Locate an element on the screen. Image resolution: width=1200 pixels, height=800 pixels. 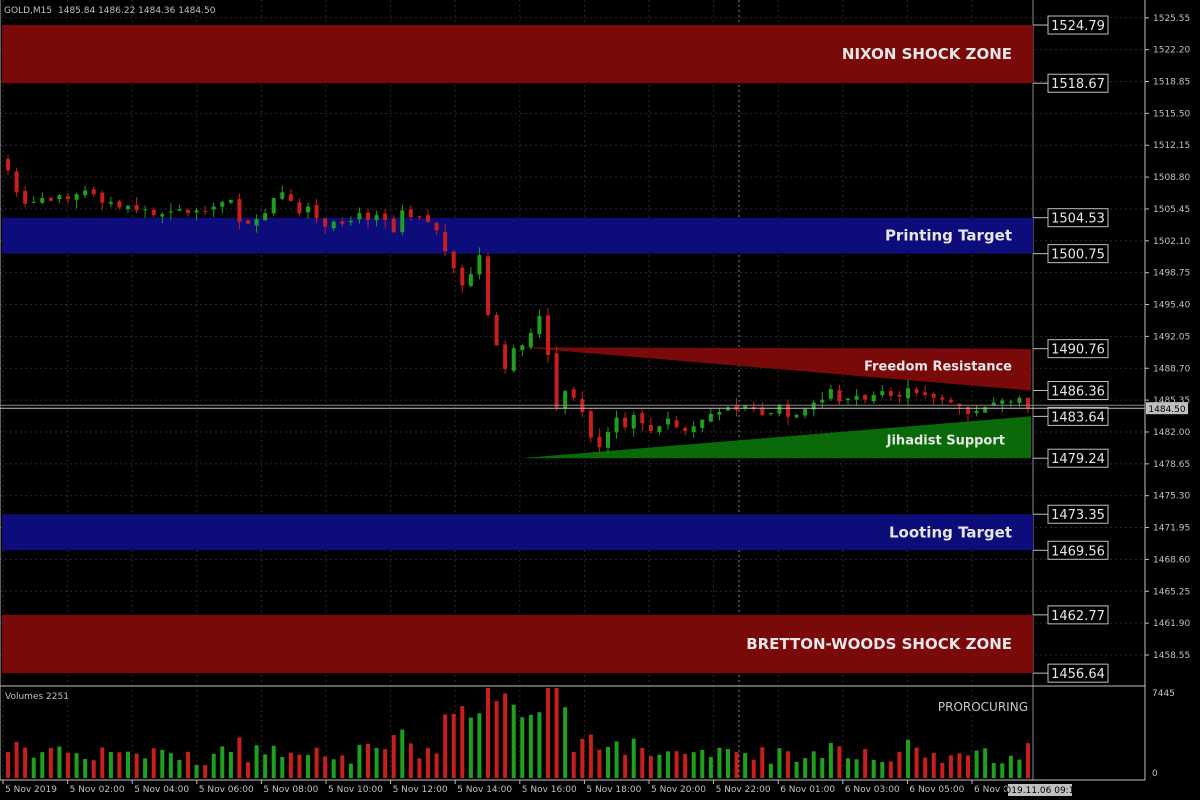
level-price-label: 1490.76 is located at coordinates (1078, 350).